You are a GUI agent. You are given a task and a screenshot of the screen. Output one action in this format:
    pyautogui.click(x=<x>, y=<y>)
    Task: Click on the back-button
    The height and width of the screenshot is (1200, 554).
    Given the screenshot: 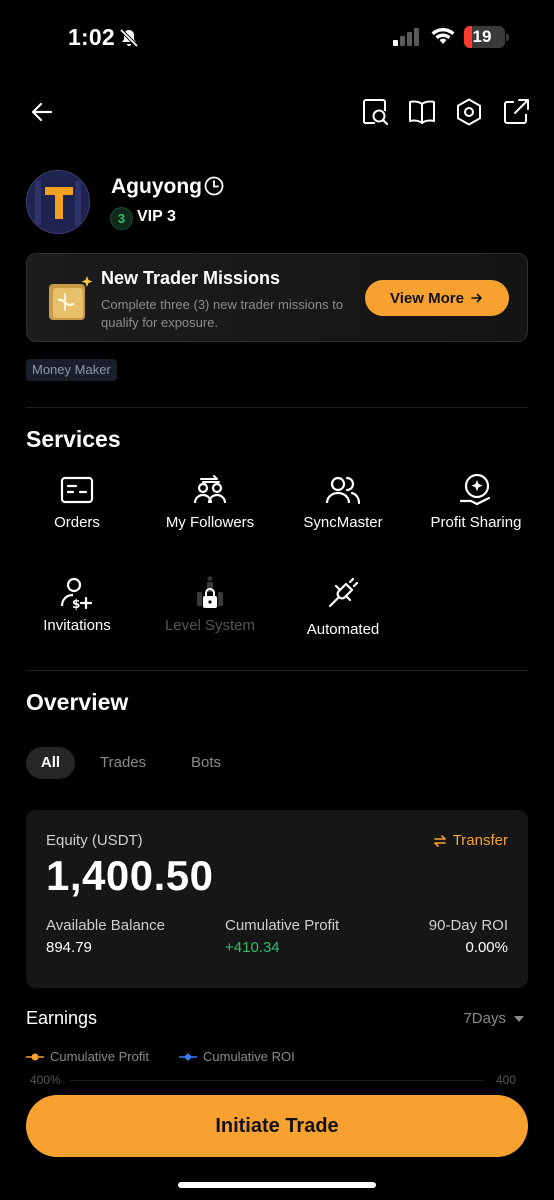 What is the action you would take?
    pyautogui.click(x=42, y=112)
    